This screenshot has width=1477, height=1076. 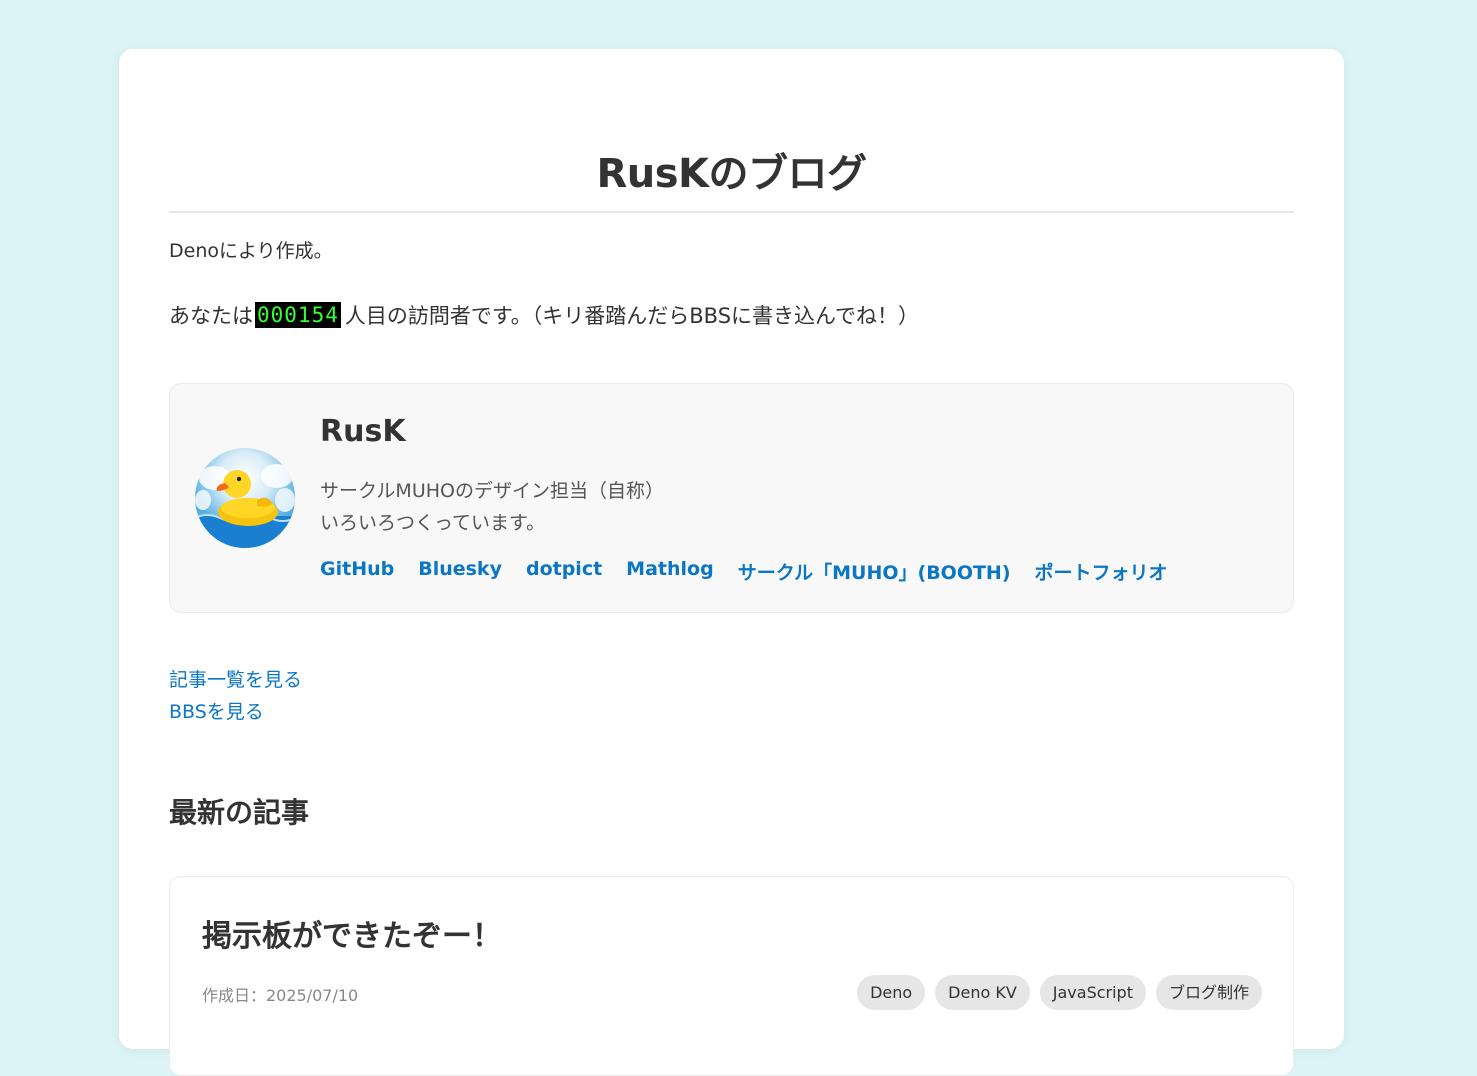 What do you see at coordinates (874, 571) in the screenshot?
I see `booth-link: サークル「MUHO」(BOOTH)` at bounding box center [874, 571].